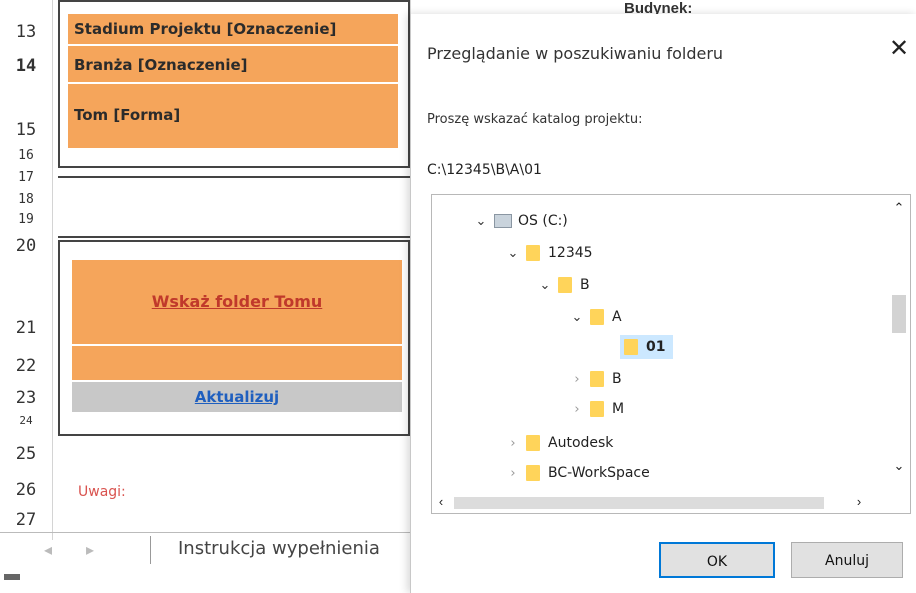  I want to click on horizontal-scrollbar: ‹ ›, so click(661, 502).